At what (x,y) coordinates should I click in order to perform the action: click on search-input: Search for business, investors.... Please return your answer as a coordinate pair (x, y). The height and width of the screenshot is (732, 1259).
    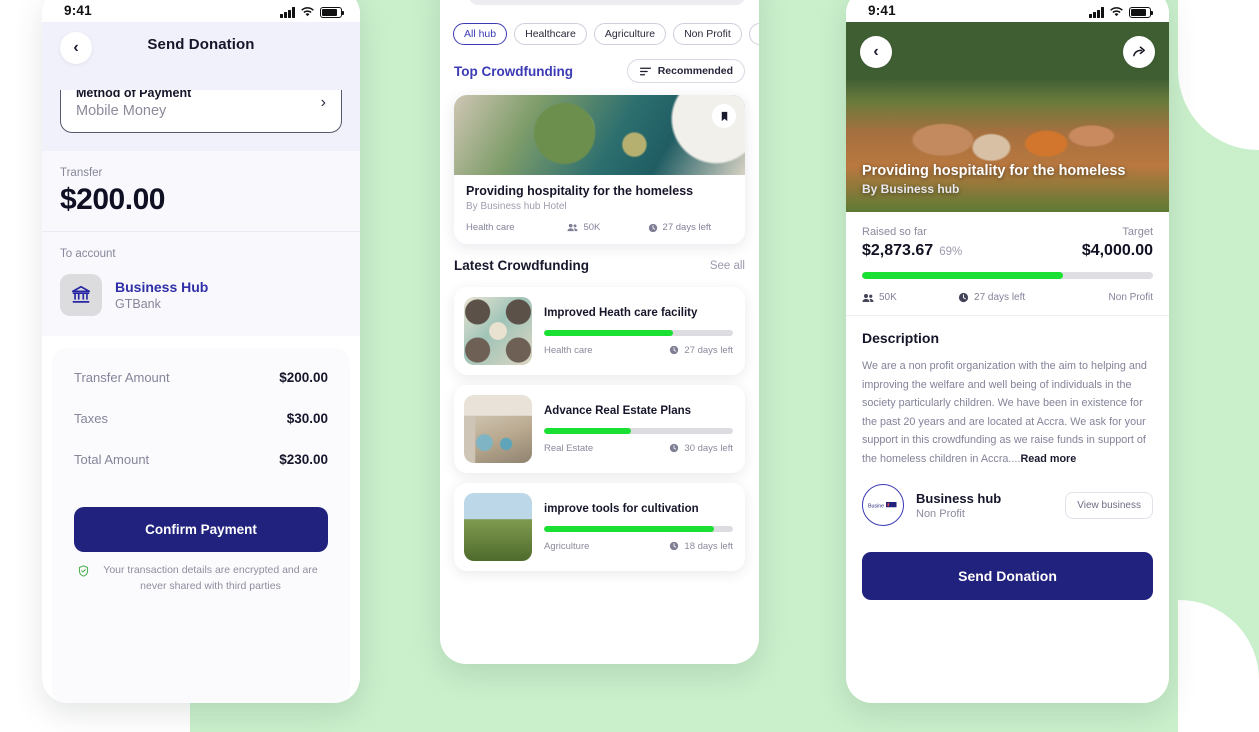
    Looking at the image, I should click on (607, 2).